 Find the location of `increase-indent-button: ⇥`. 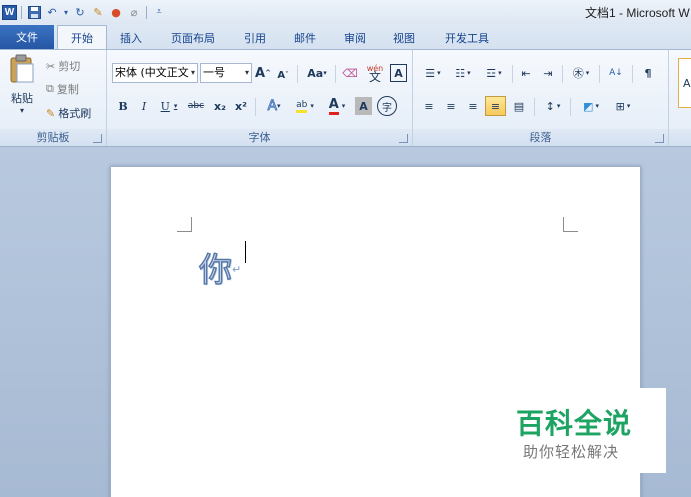

increase-indent-button: ⇥ is located at coordinates (548, 73).